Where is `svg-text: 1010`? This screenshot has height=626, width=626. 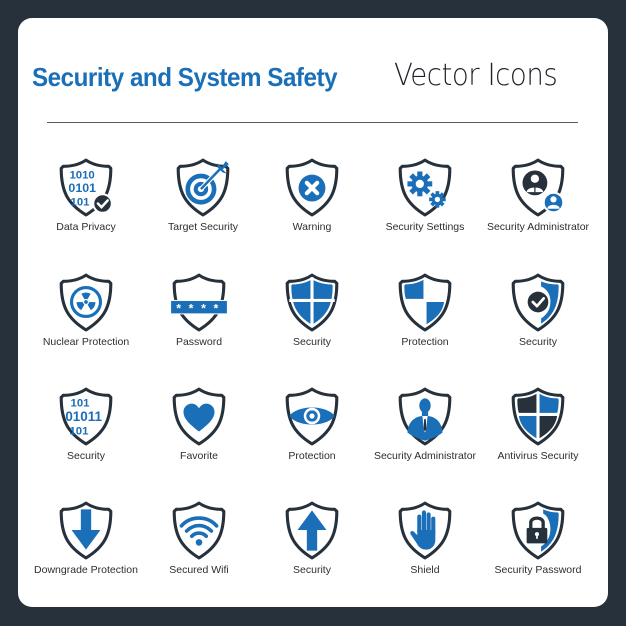 svg-text: 1010 is located at coordinates (81, 176).